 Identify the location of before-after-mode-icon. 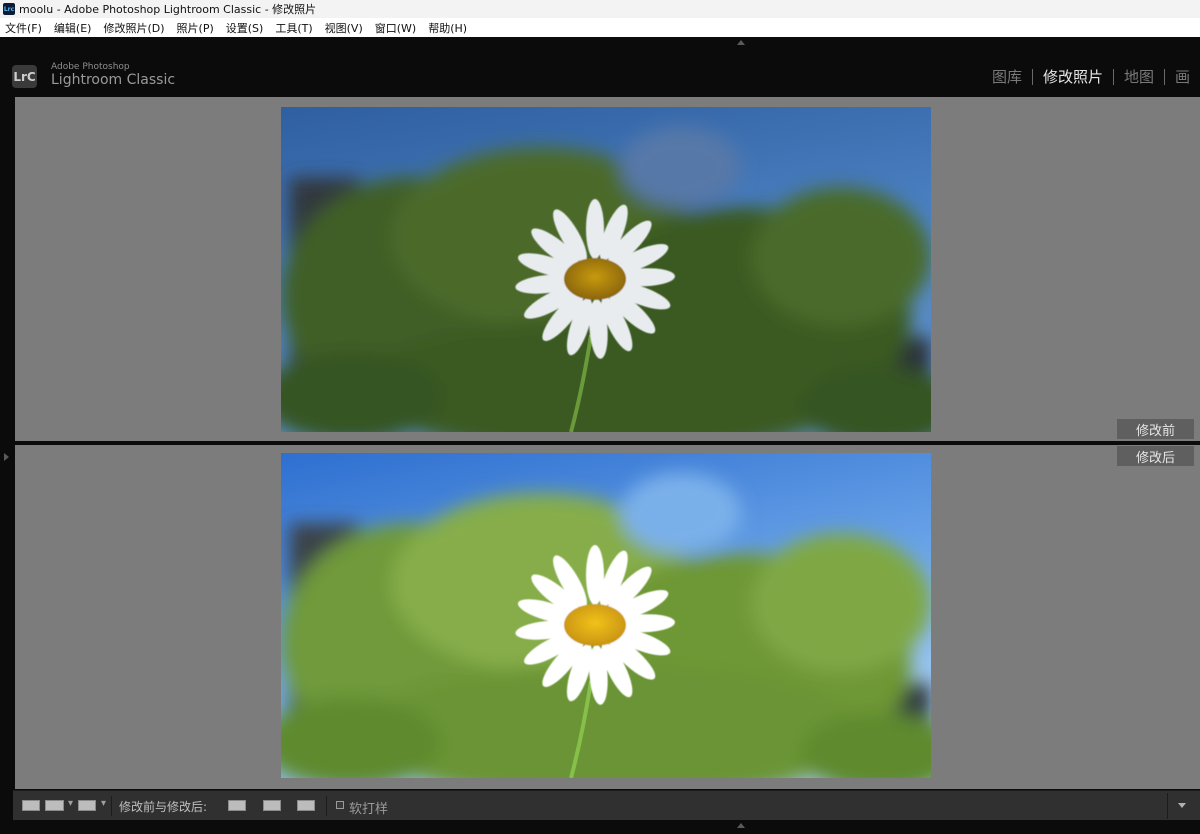
(87, 805).